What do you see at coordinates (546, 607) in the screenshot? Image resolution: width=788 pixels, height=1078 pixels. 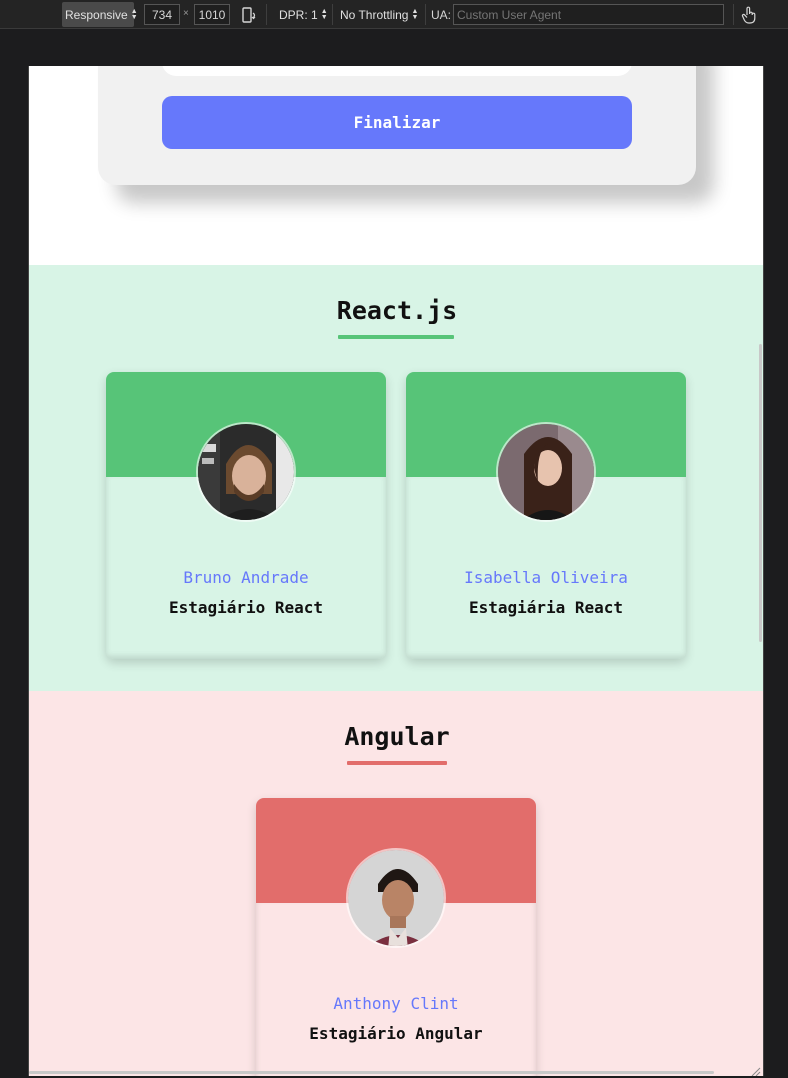 I see `member-role: Estagiária React` at bounding box center [546, 607].